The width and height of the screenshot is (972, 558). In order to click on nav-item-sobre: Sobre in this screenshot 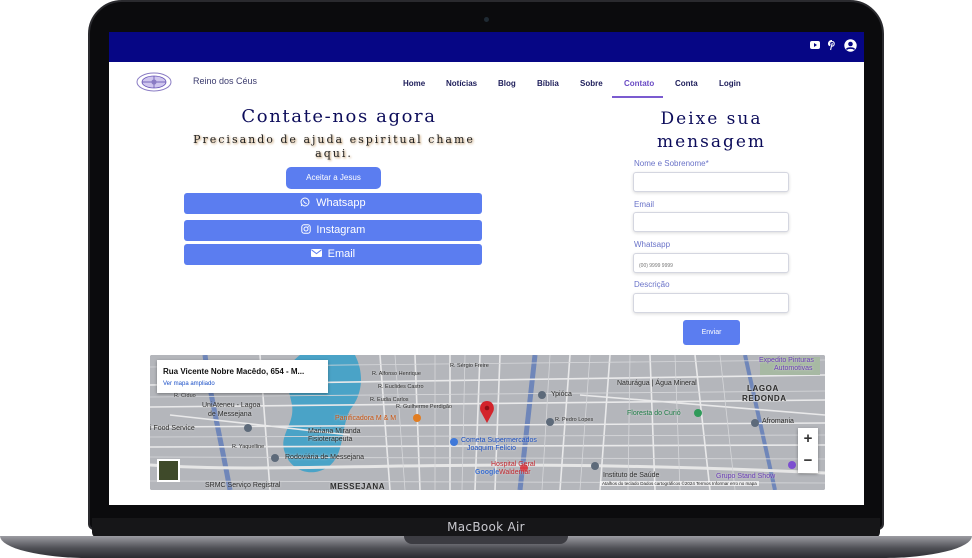, I will do `click(591, 83)`.